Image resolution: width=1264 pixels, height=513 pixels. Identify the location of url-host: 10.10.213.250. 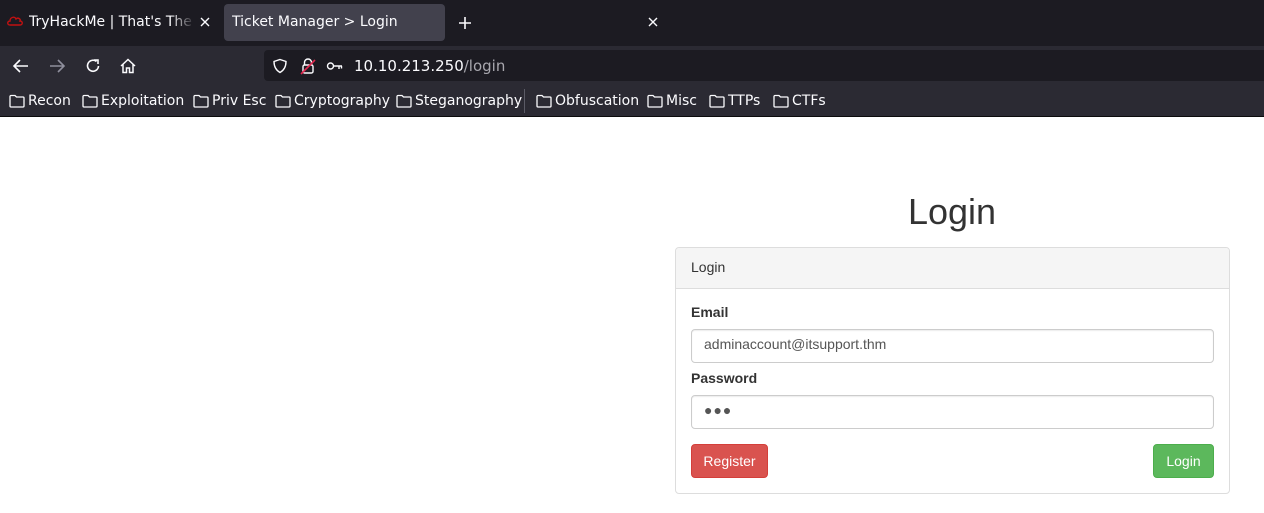
(409, 66).